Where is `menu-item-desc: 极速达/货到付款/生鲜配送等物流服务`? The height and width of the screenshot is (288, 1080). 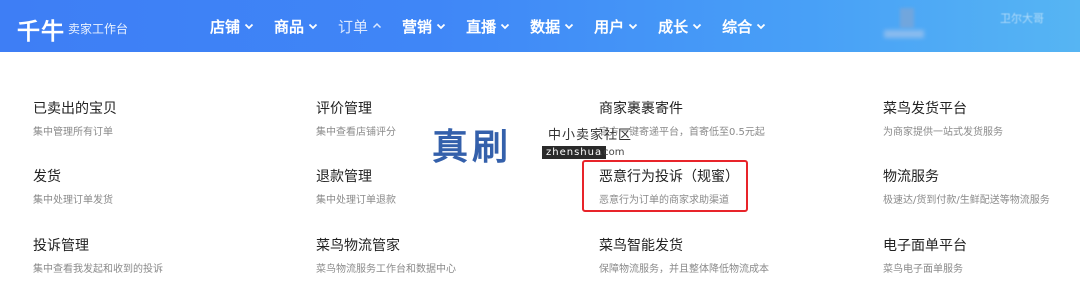 menu-item-desc: 极速达/货到付款/生鲜配送等物流服务 is located at coordinates (966, 200).